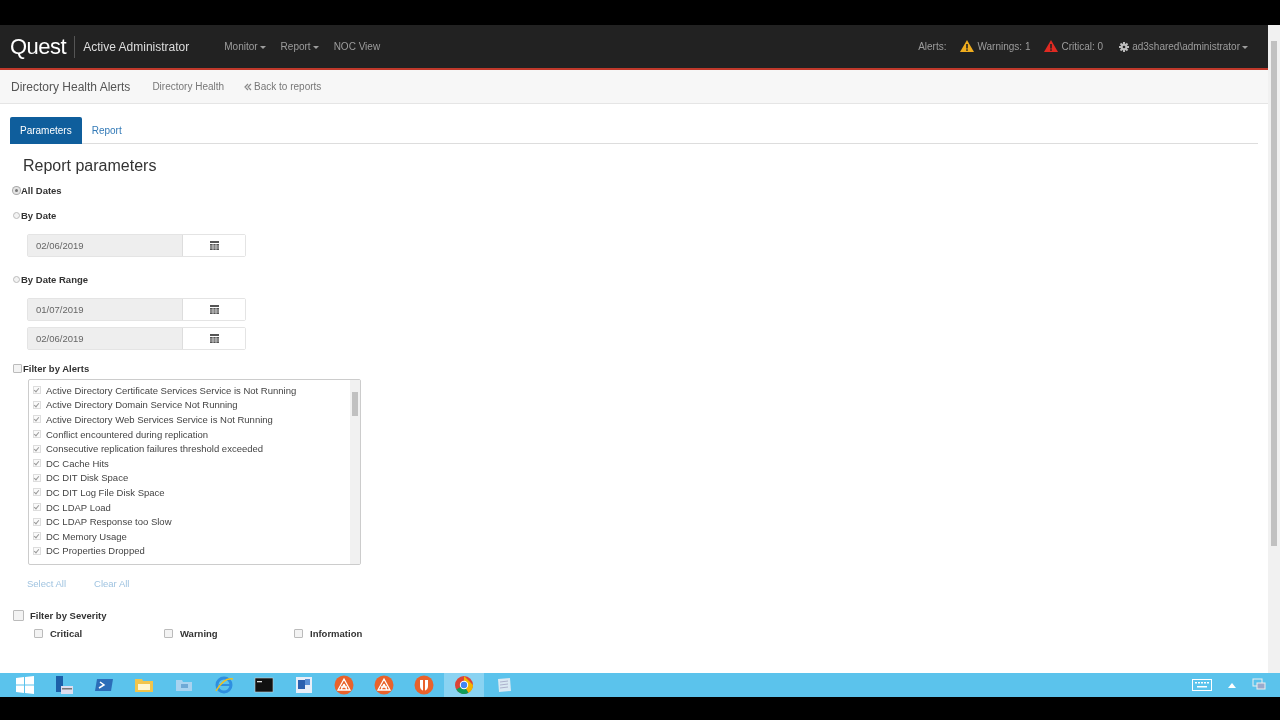 Image resolution: width=1280 pixels, height=720 pixels. What do you see at coordinates (1232, 685) in the screenshot?
I see `show-hidden-icons-arrow-icon` at bounding box center [1232, 685].